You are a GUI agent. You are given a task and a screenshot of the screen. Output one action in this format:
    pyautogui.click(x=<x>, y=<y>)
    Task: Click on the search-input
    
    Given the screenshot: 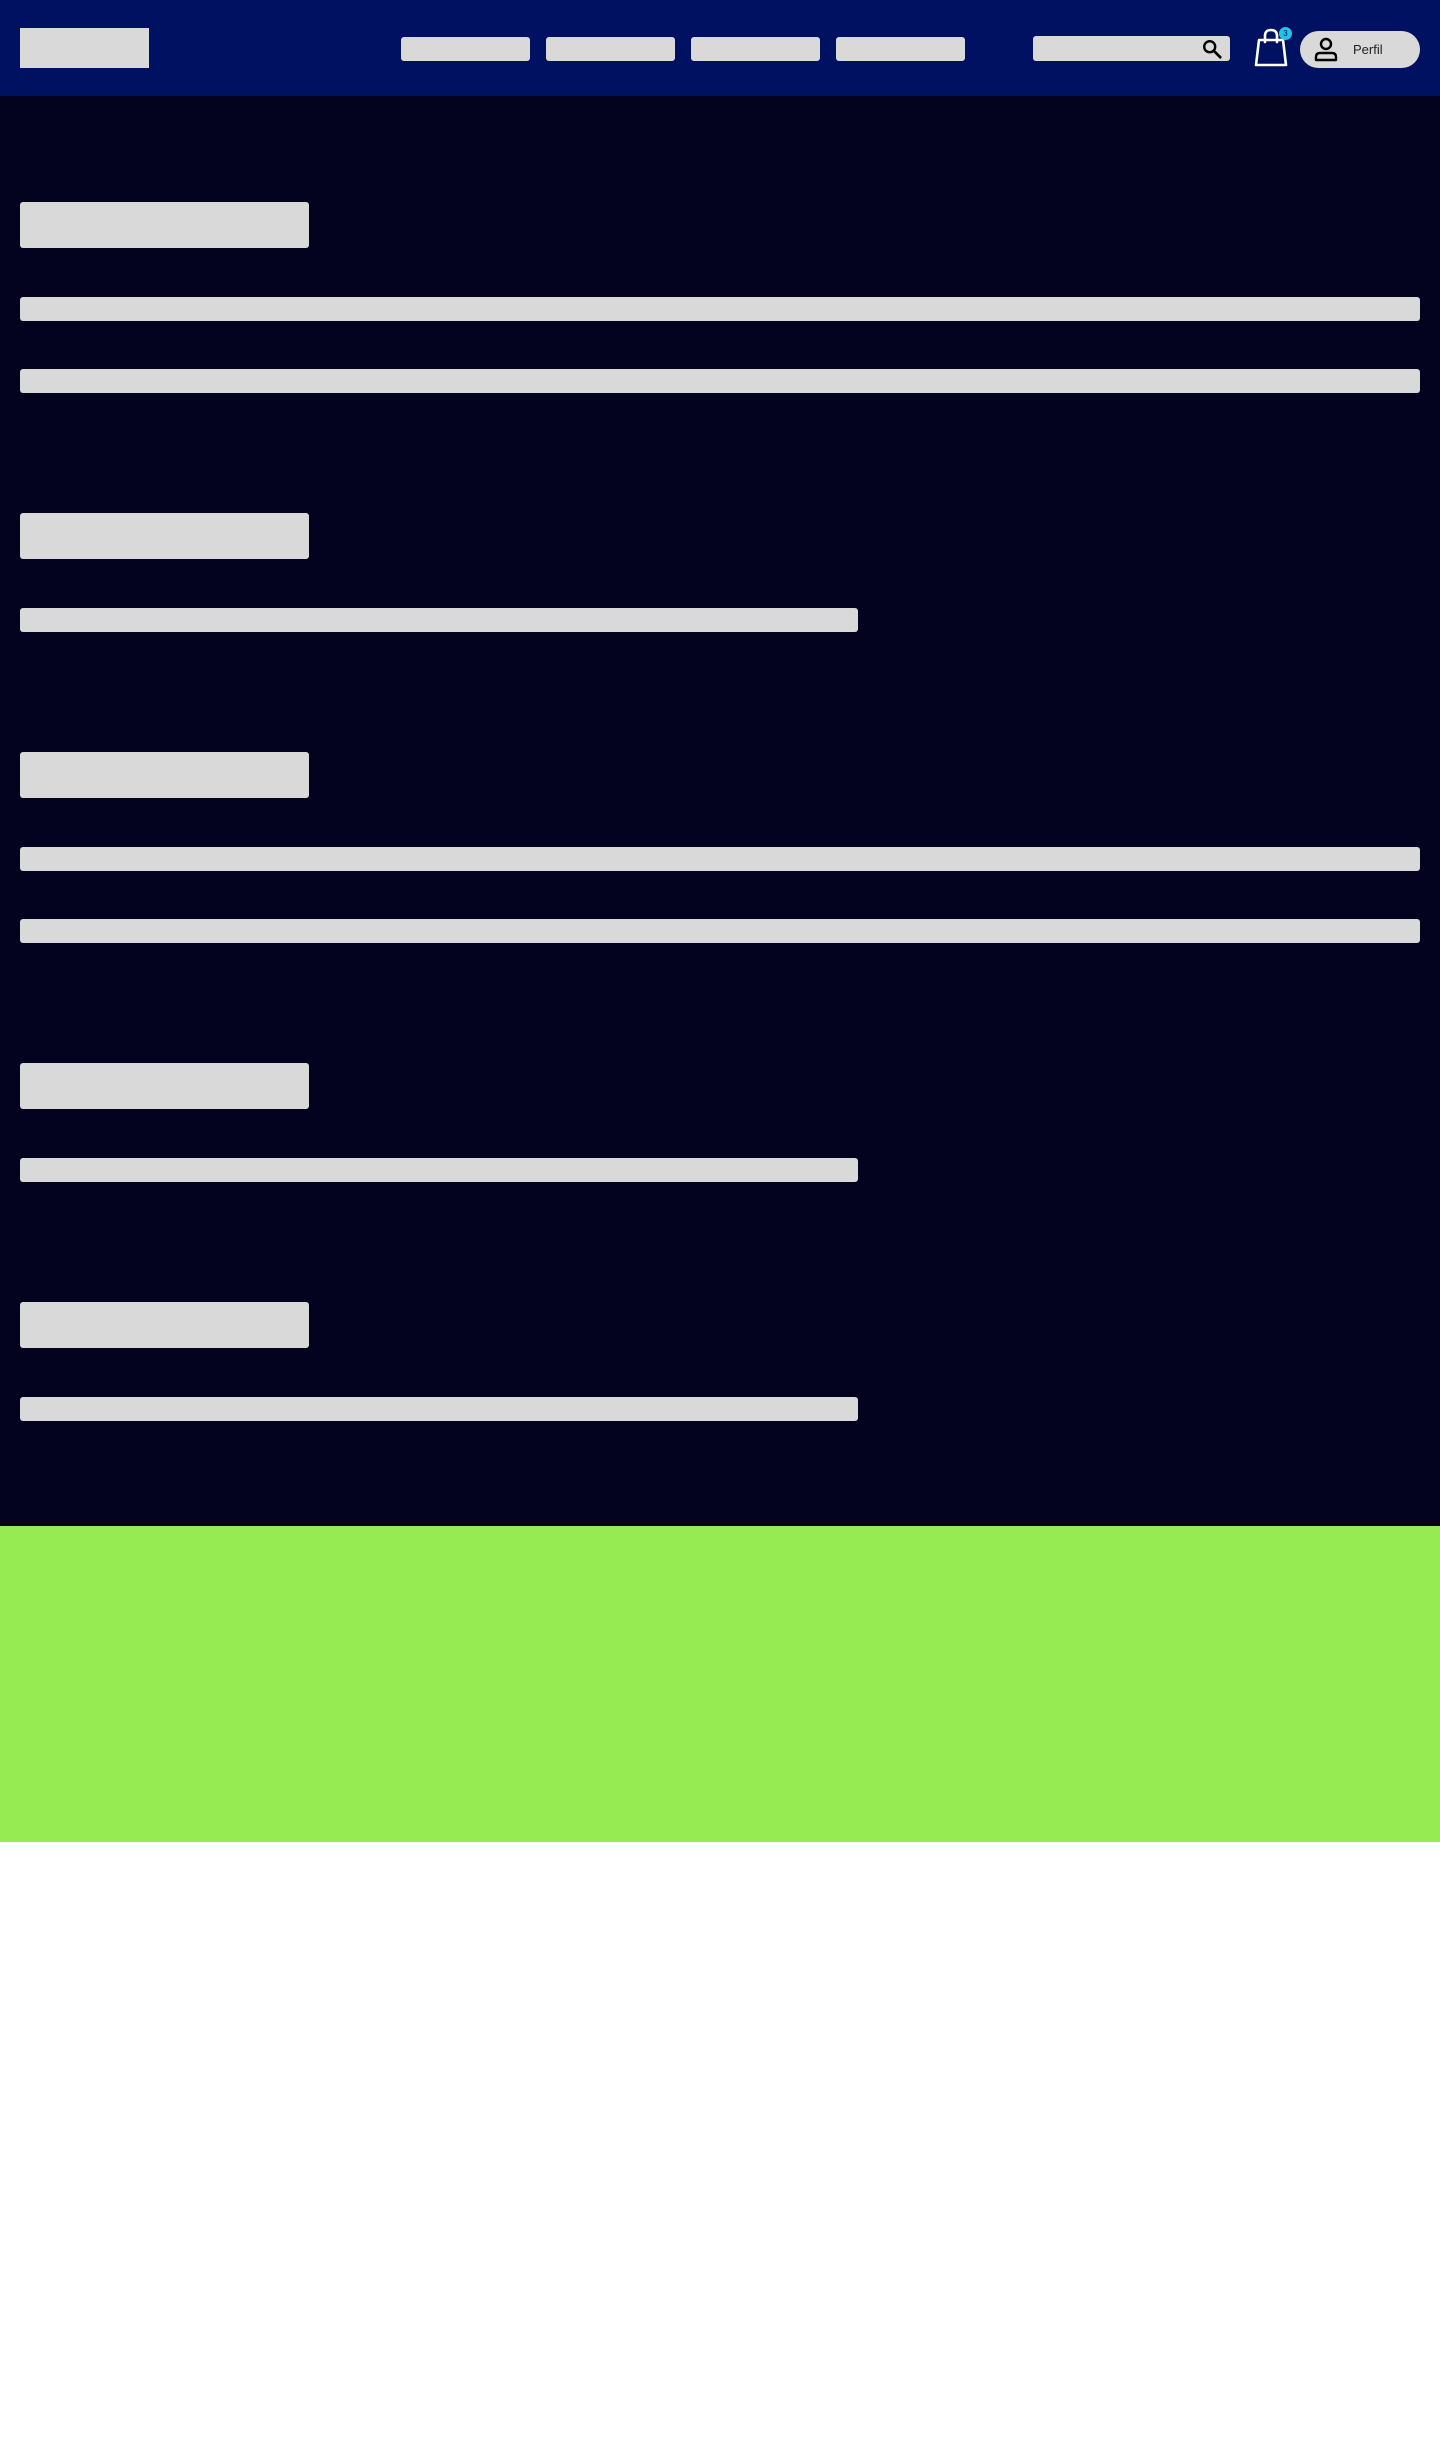 What is the action you would take?
    pyautogui.click(x=1131, y=48)
    